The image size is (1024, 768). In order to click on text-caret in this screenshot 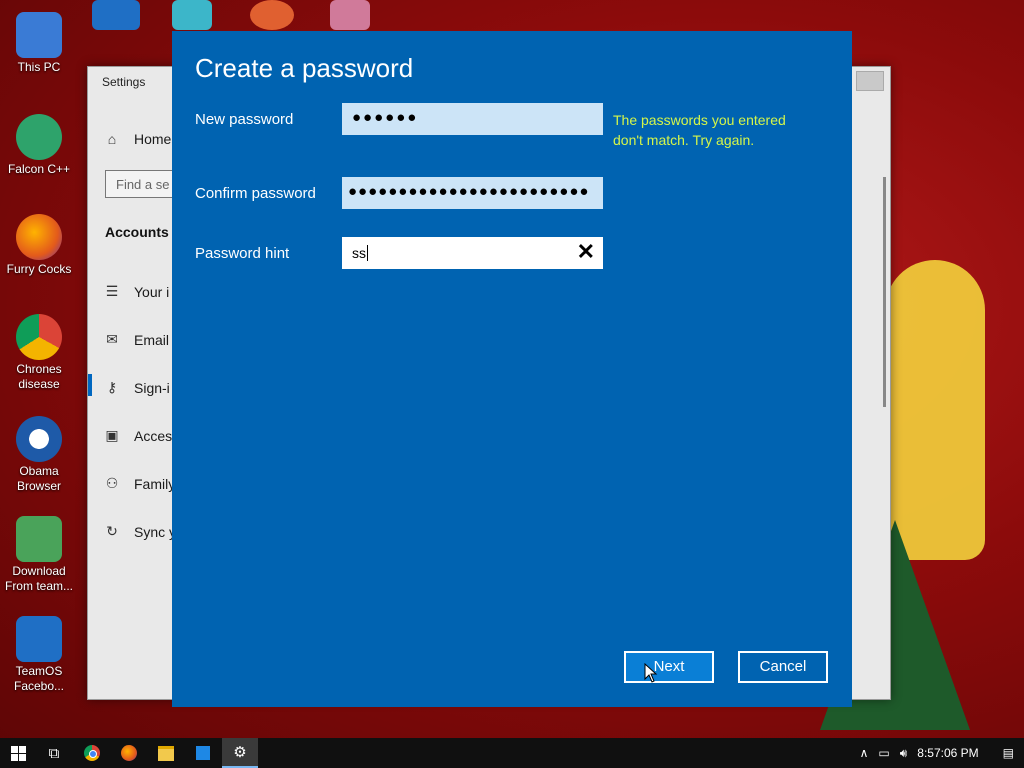, I will do `click(367, 253)`.